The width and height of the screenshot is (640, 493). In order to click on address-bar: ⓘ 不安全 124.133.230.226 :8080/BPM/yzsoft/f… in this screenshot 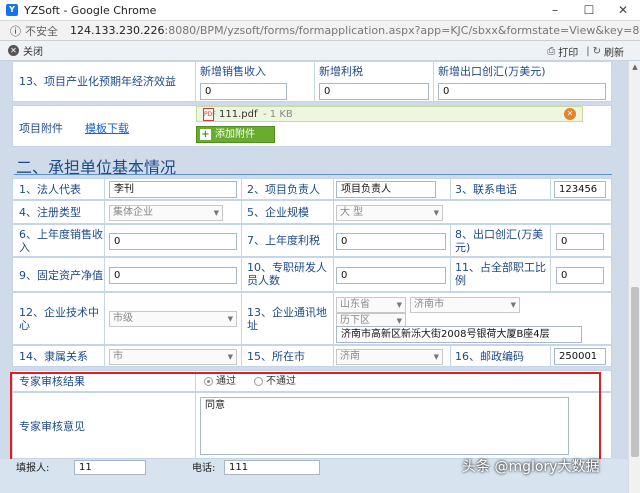, I will do `click(320, 31)`.